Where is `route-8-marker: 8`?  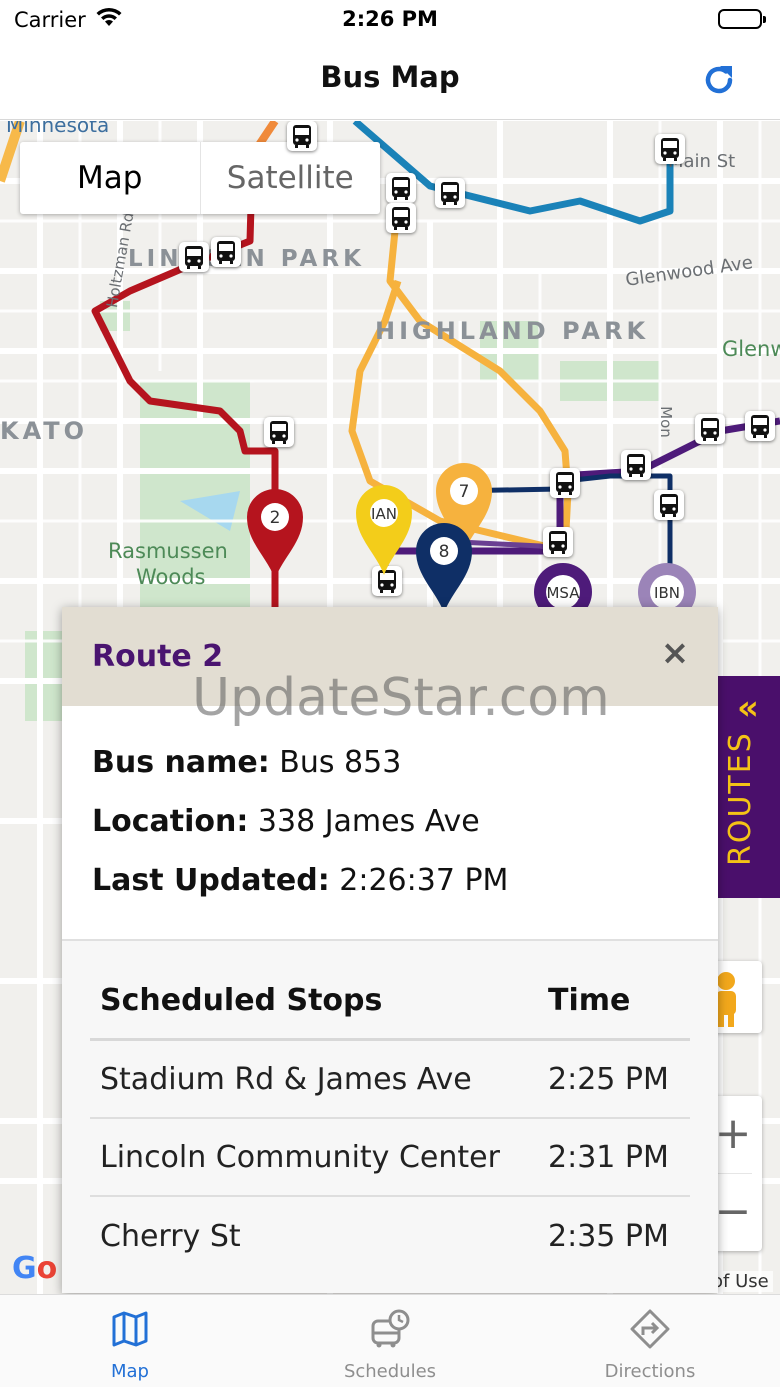 route-8-marker: 8 is located at coordinates (444, 568).